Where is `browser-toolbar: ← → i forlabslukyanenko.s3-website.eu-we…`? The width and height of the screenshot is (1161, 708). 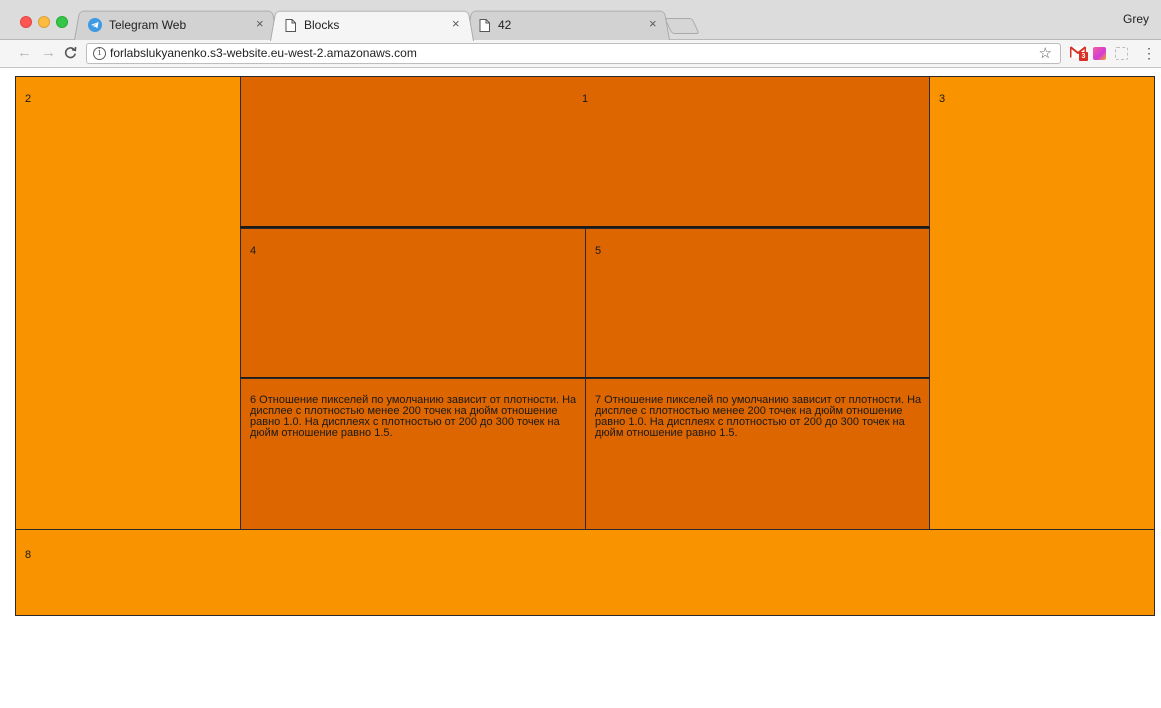 browser-toolbar: ← → i forlabslukyanenko.s3-website.eu-we… is located at coordinates (580, 54).